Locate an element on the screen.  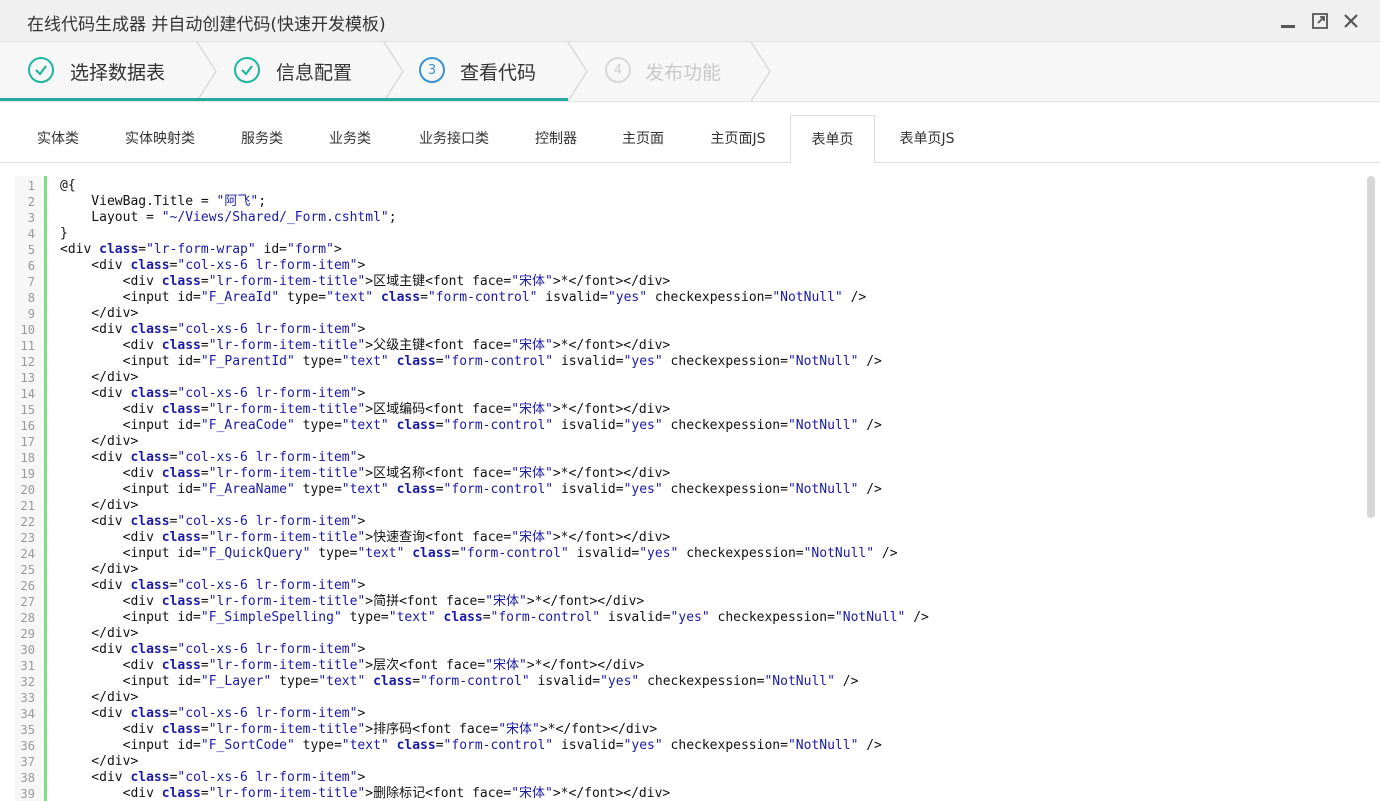
tab-form-page: 表单页 is located at coordinates (832, 139).